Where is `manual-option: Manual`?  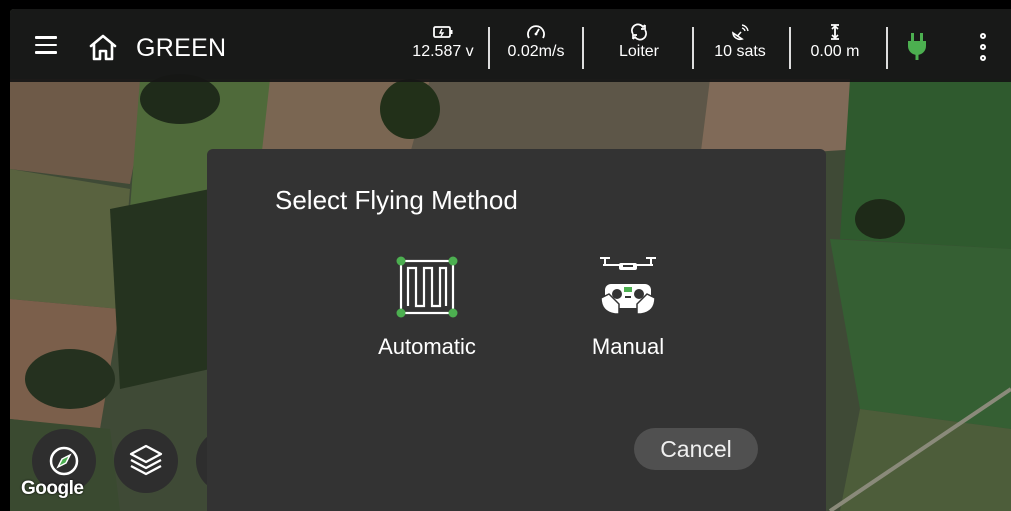 manual-option: Manual is located at coordinates (628, 307).